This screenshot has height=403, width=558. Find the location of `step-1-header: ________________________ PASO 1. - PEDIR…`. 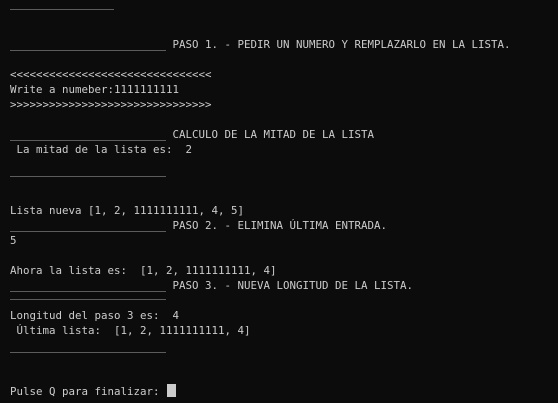

step-1-header: ________________________ PASO 1. - PEDIR… is located at coordinates (260, 44).